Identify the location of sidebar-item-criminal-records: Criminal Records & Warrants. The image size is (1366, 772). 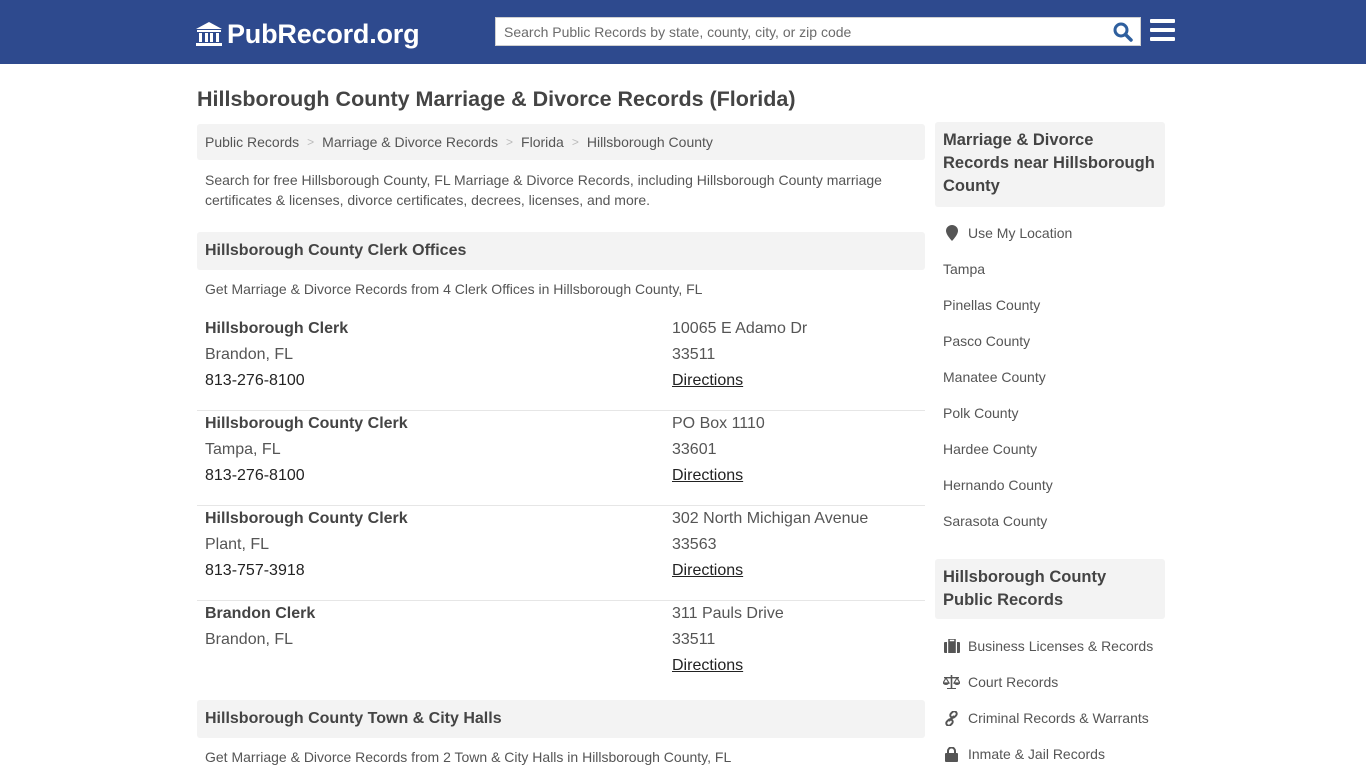
(1054, 718).